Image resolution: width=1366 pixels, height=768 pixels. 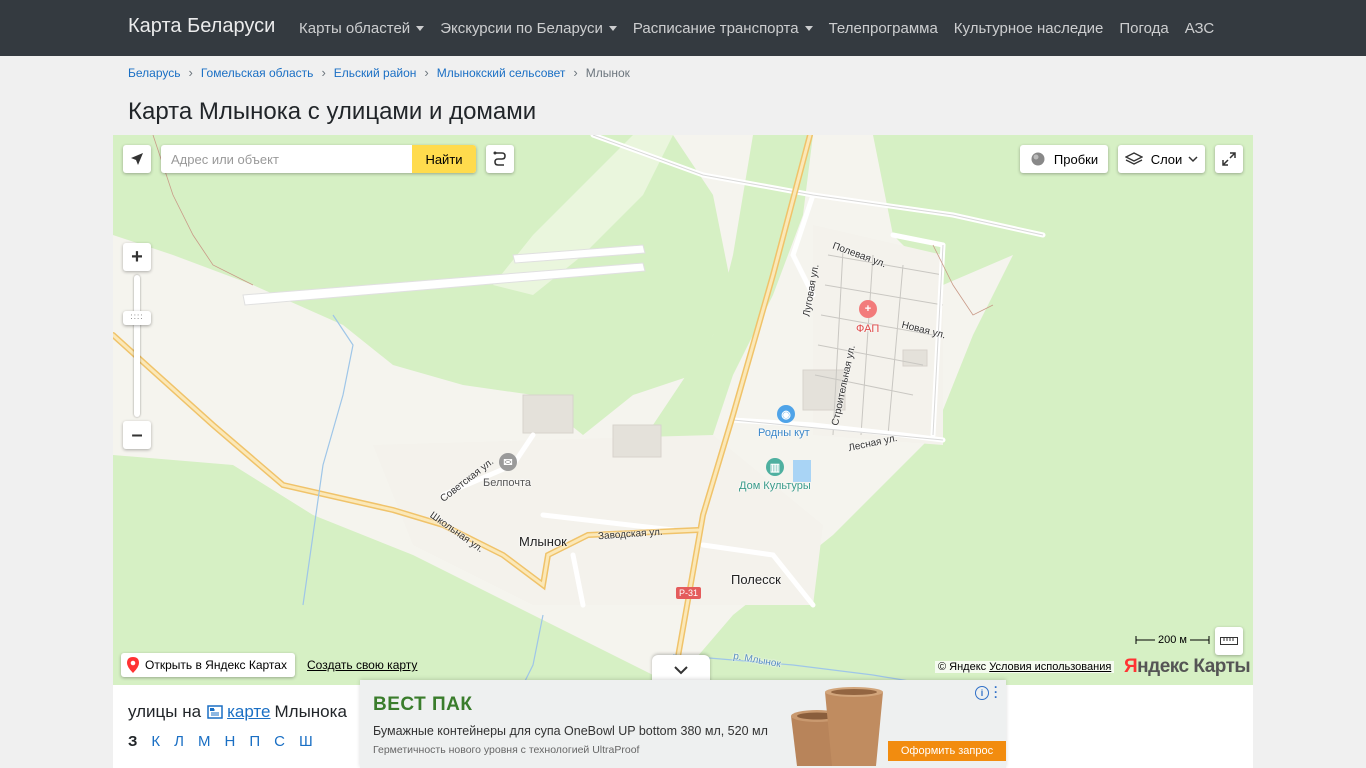 I want to click on nav-item-0: Карты областей, so click(x=361, y=28).